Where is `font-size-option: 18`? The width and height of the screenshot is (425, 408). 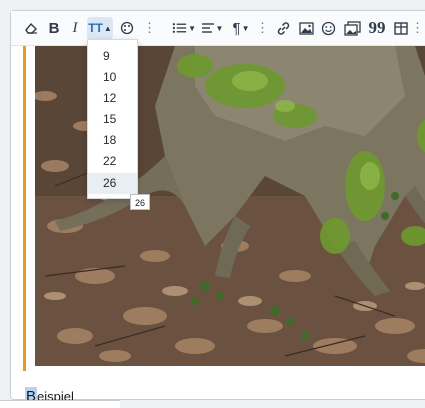 font-size-option: 18 is located at coordinates (112, 140).